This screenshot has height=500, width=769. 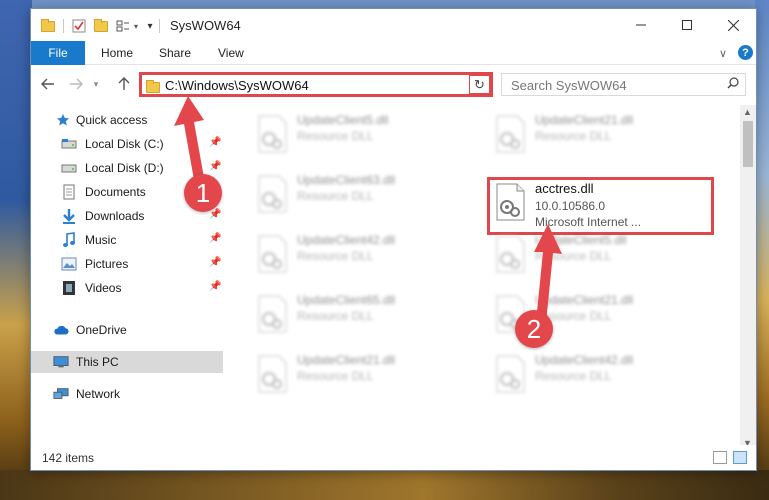 I want to click on scroll-up-icon: ▲, so click(x=747, y=112).